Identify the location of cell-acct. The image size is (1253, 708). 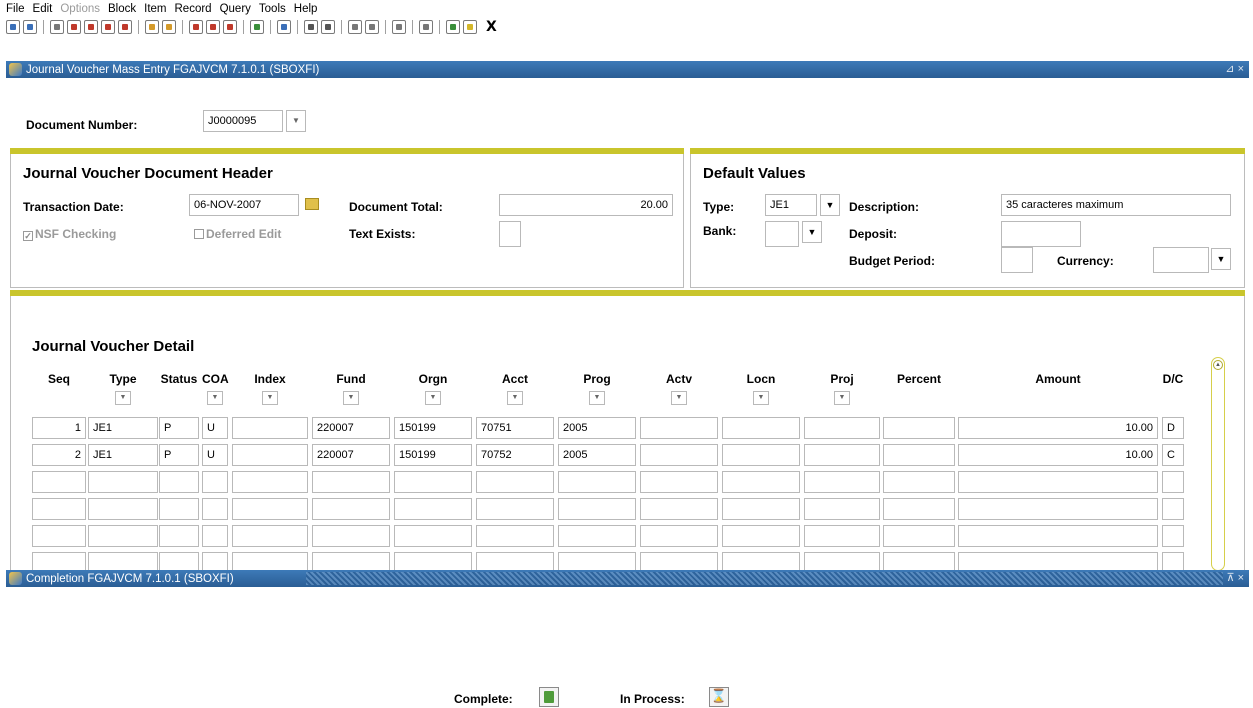
(515, 536).